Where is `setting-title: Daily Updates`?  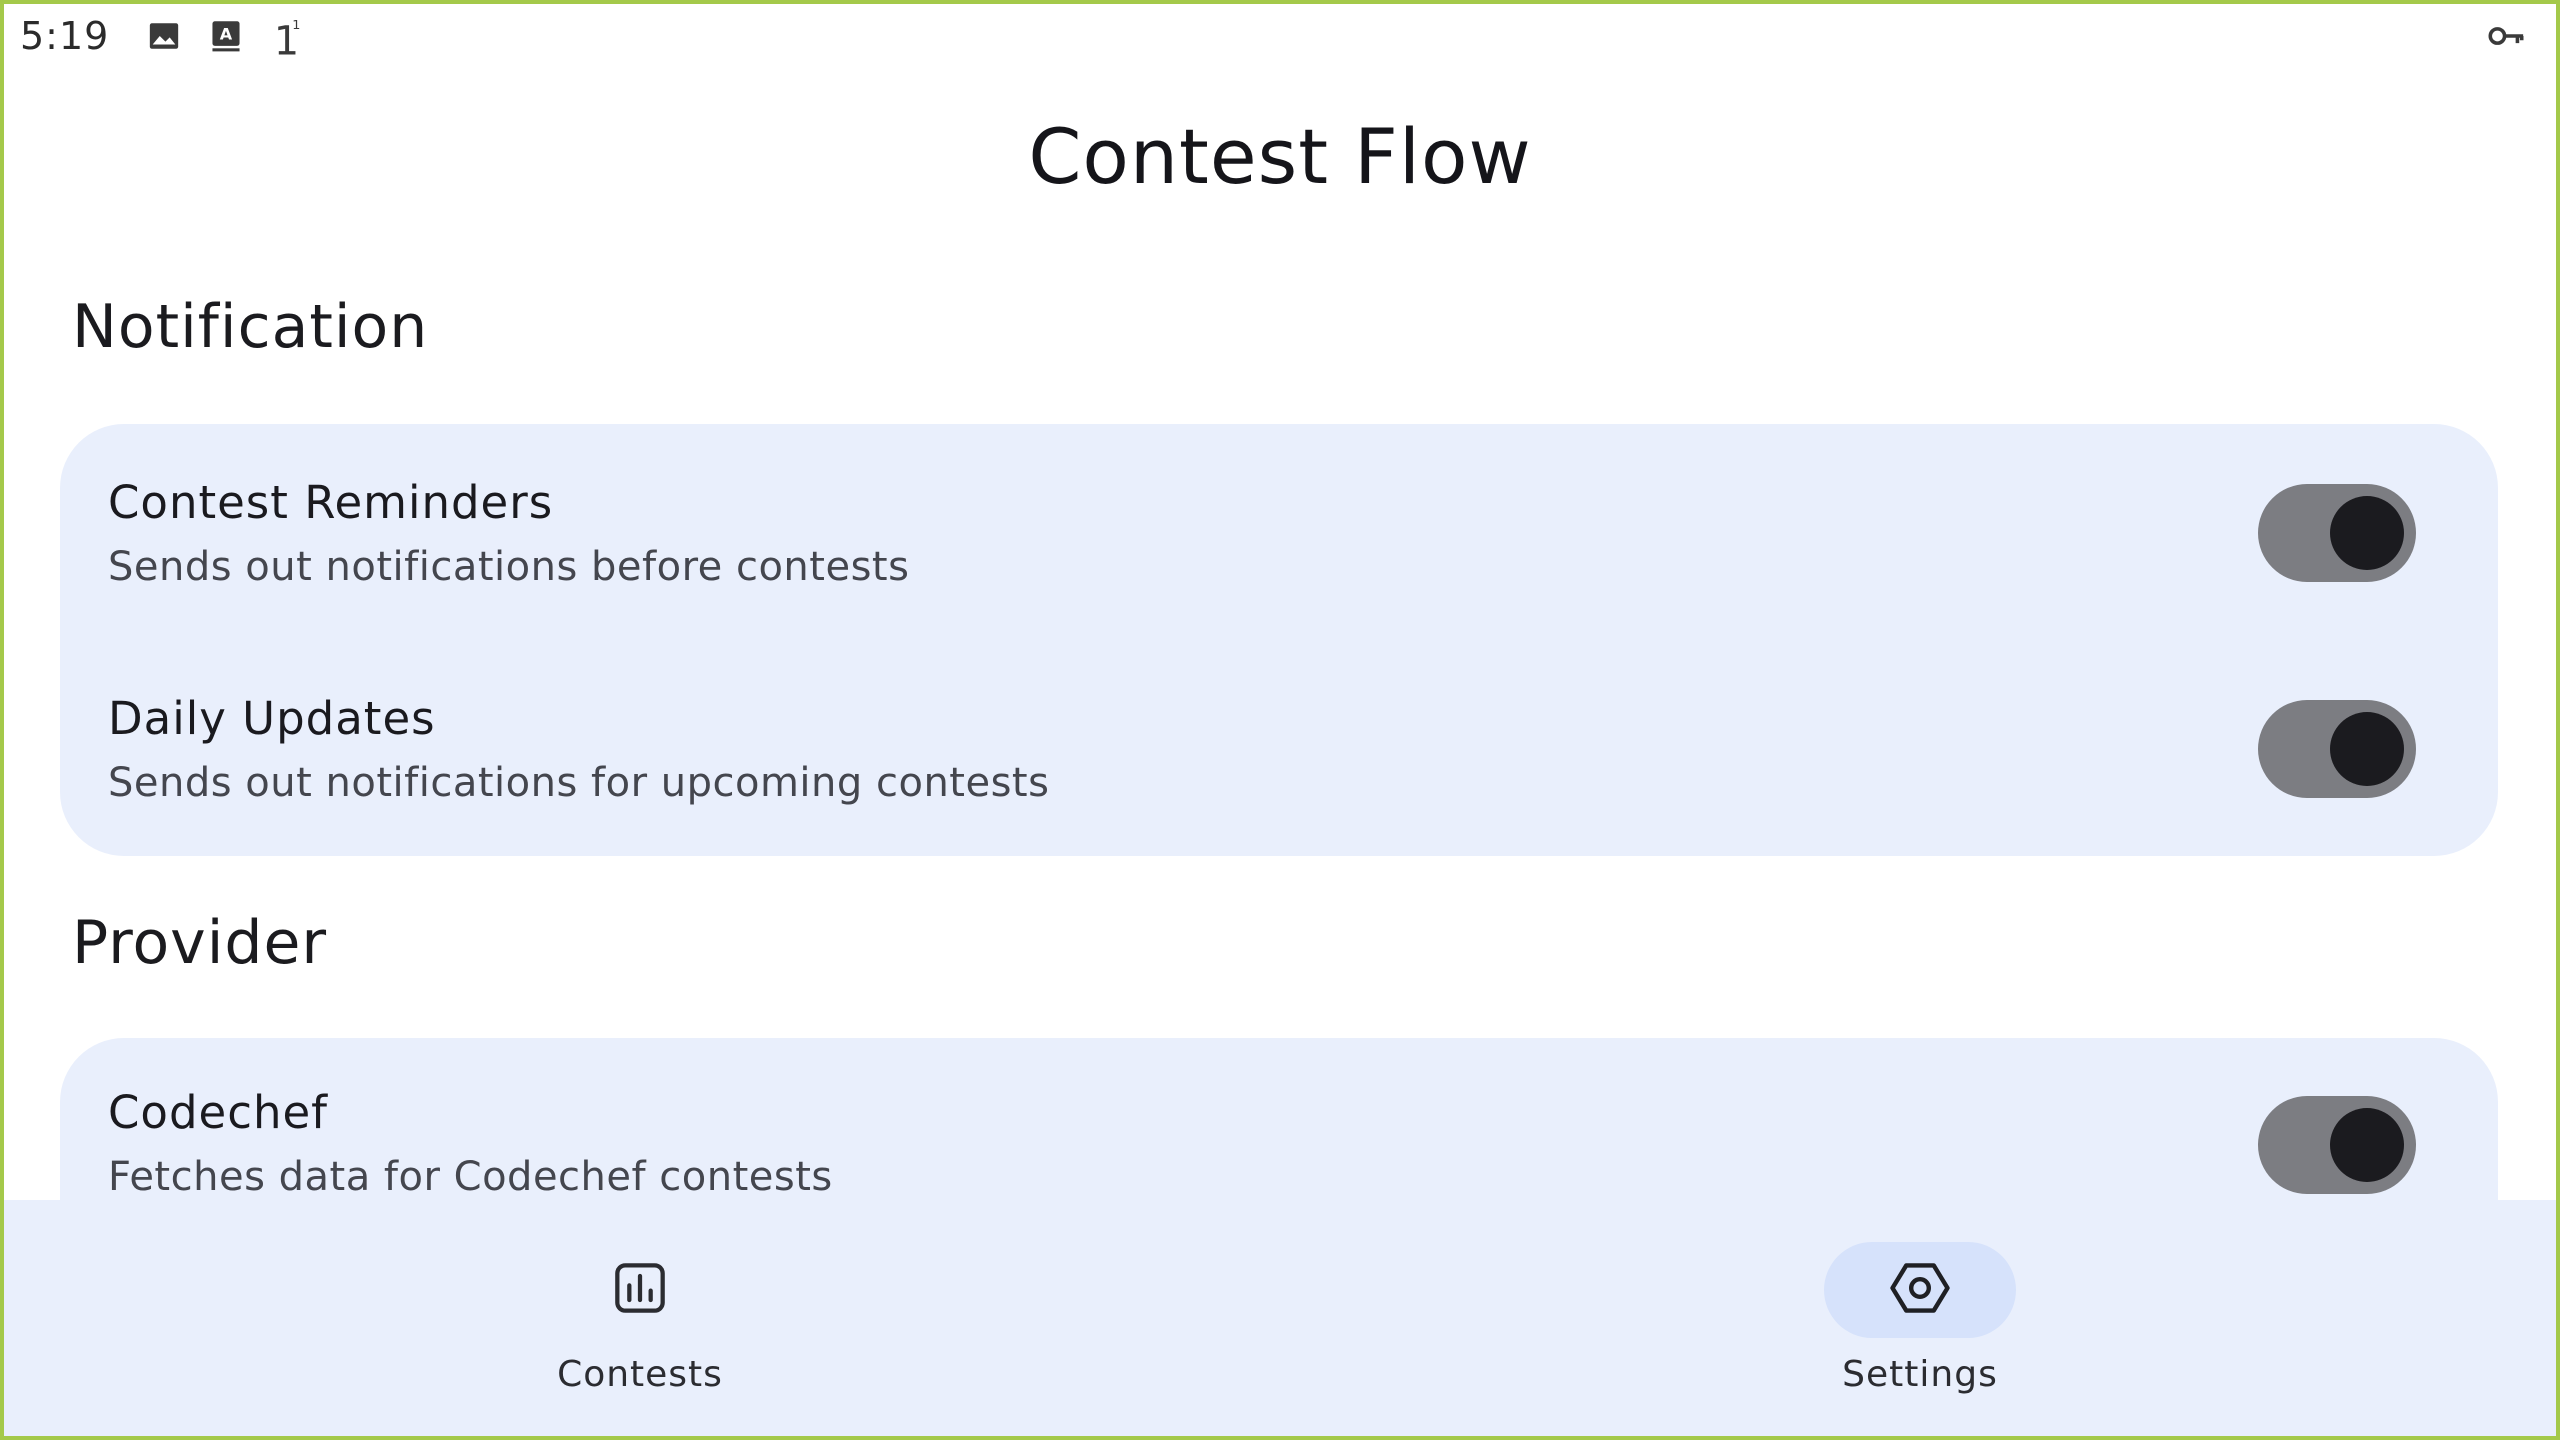 setting-title: Daily Updates is located at coordinates (272, 718).